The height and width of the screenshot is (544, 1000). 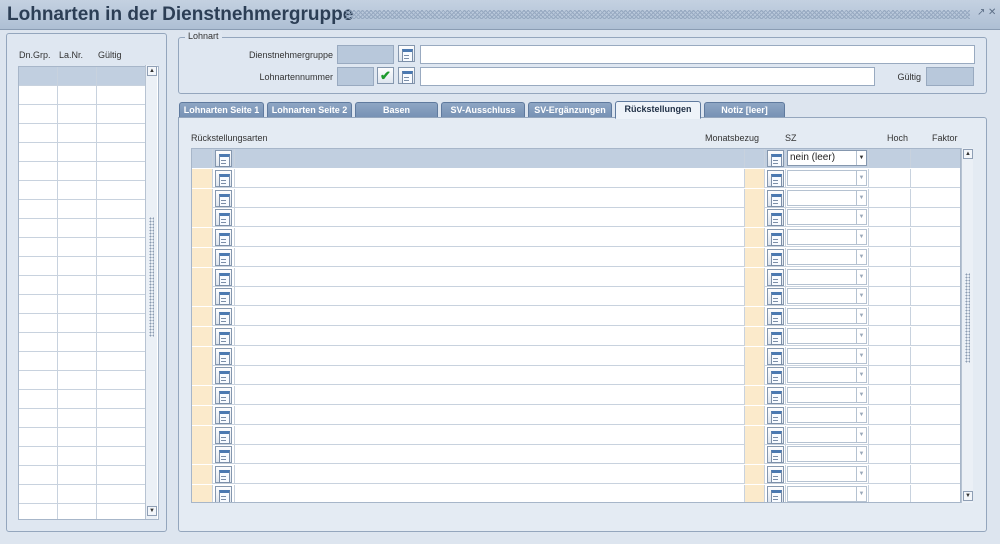 I want to click on lohnartennummer-lookup-icon, so click(x=406, y=75).